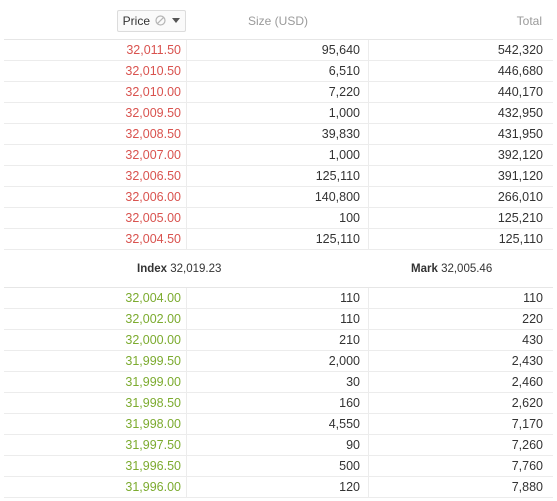 The width and height of the screenshot is (557, 501). What do you see at coordinates (176, 21) in the screenshot?
I see `caret-down-icon` at bounding box center [176, 21].